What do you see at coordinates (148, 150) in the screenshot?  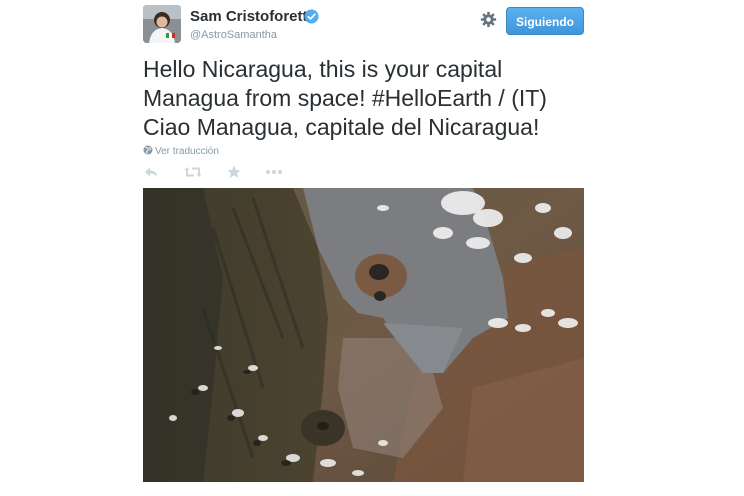 I see `globe-icon` at bounding box center [148, 150].